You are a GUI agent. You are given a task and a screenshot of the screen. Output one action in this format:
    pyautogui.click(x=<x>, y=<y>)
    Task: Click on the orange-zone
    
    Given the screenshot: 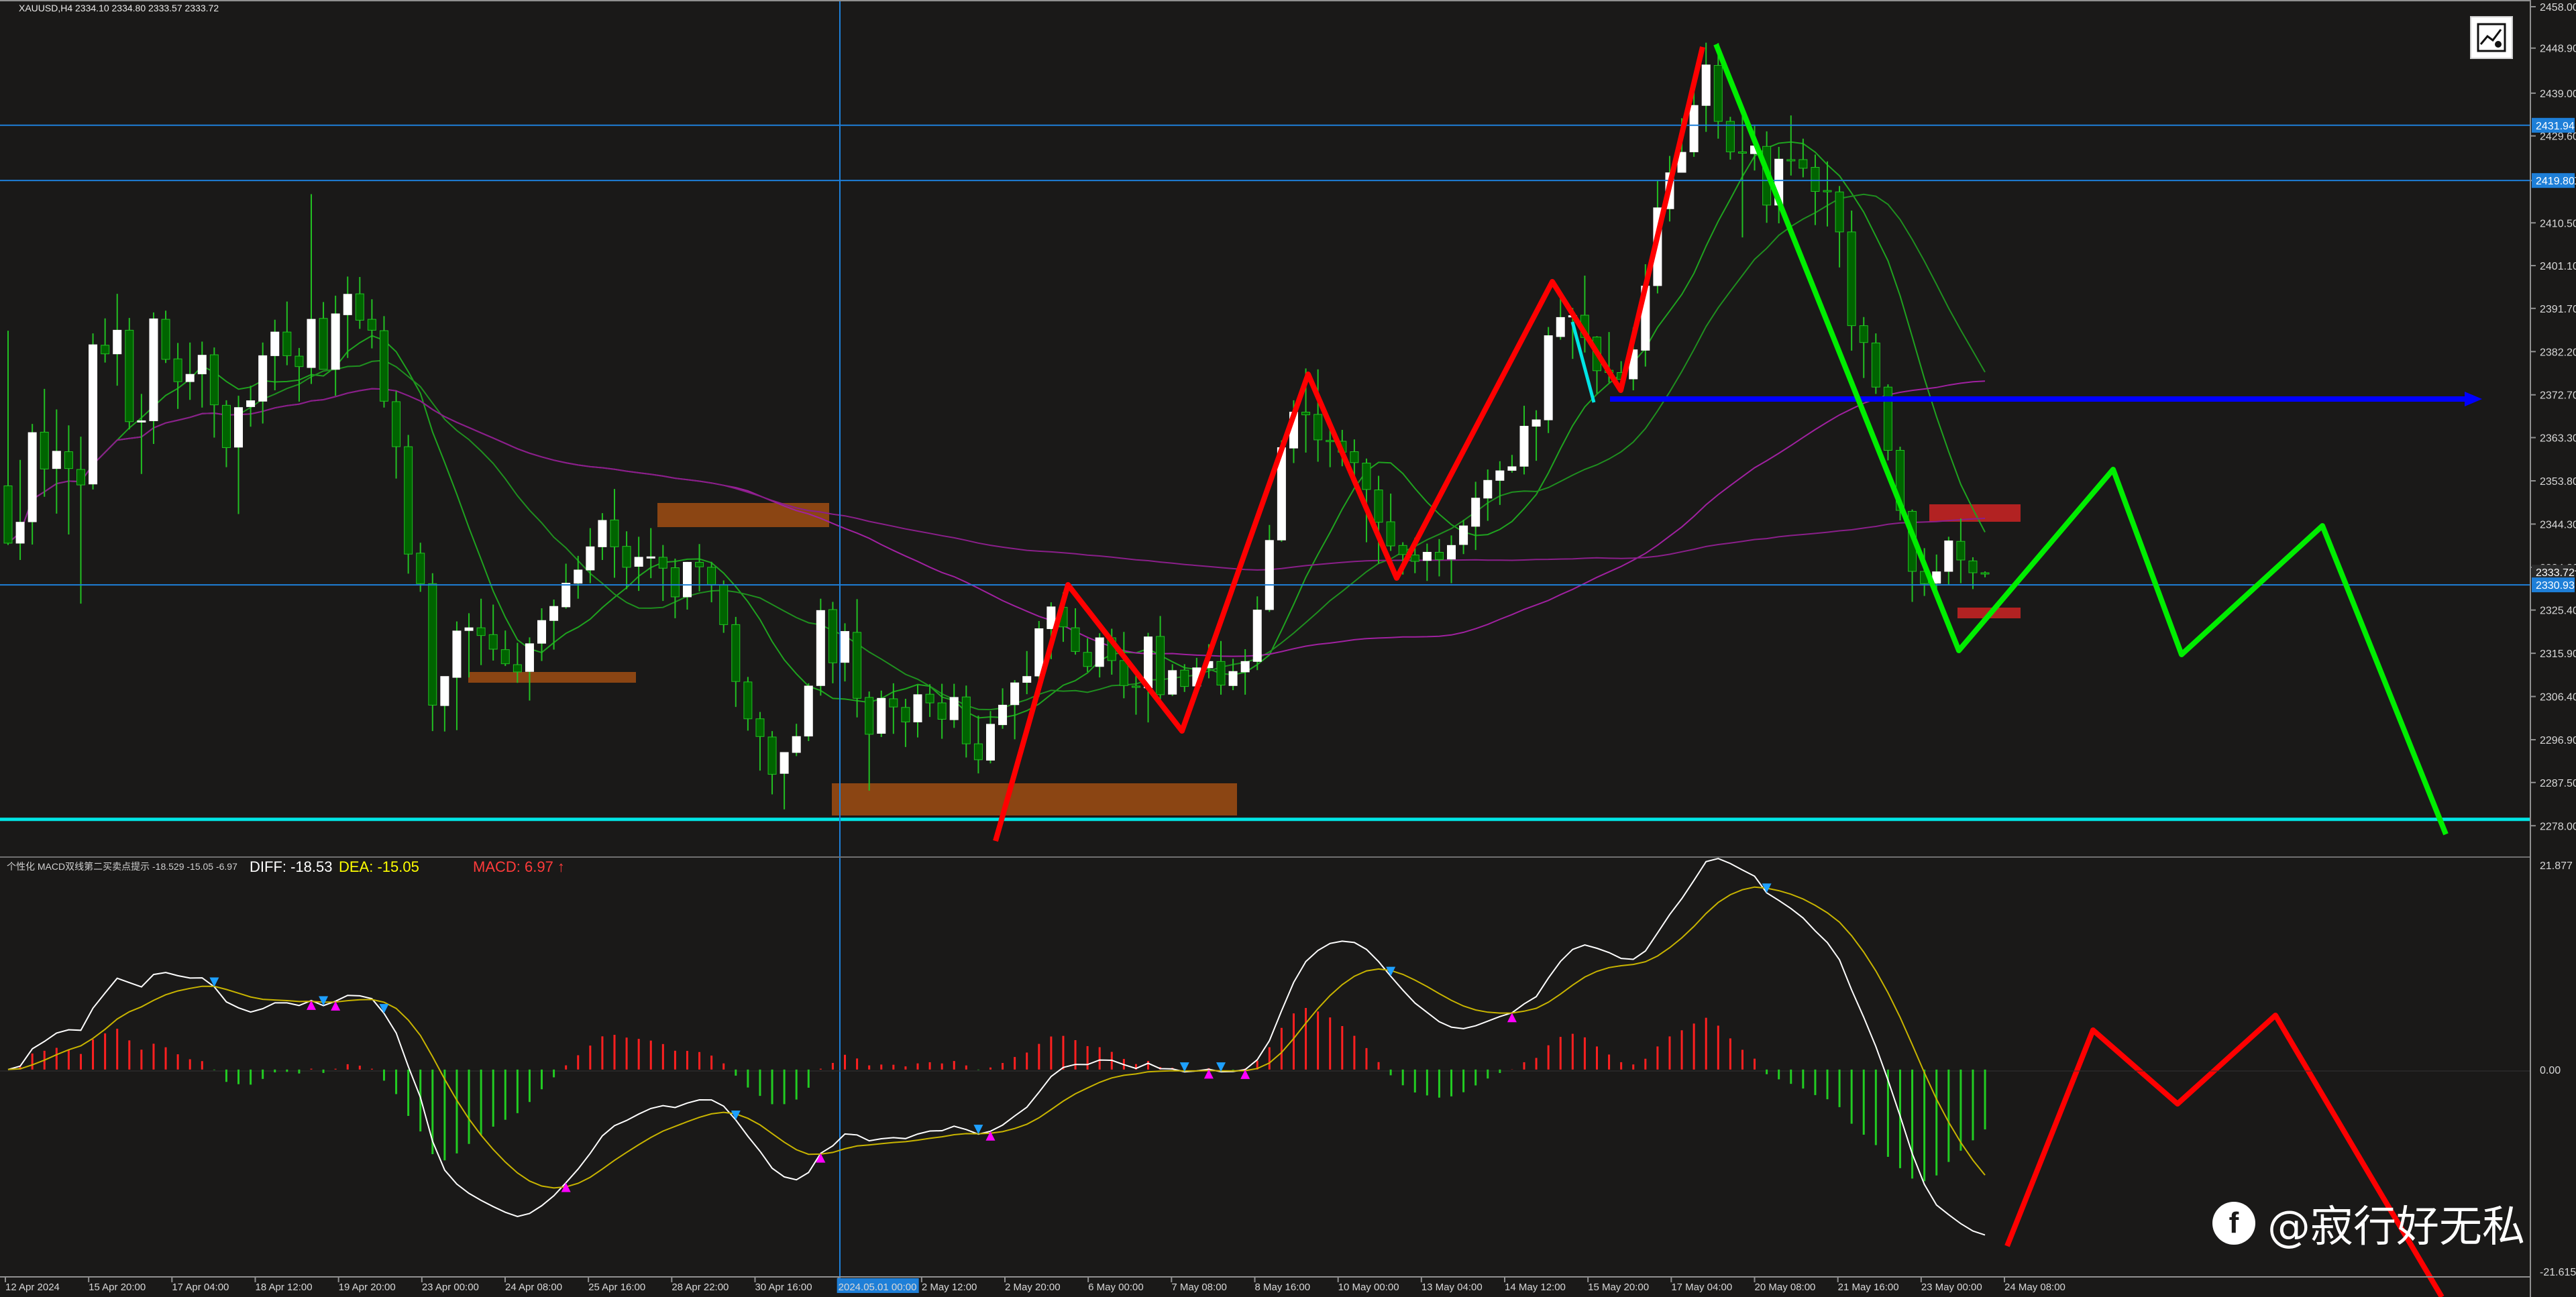 What is the action you would take?
    pyautogui.click(x=743, y=515)
    